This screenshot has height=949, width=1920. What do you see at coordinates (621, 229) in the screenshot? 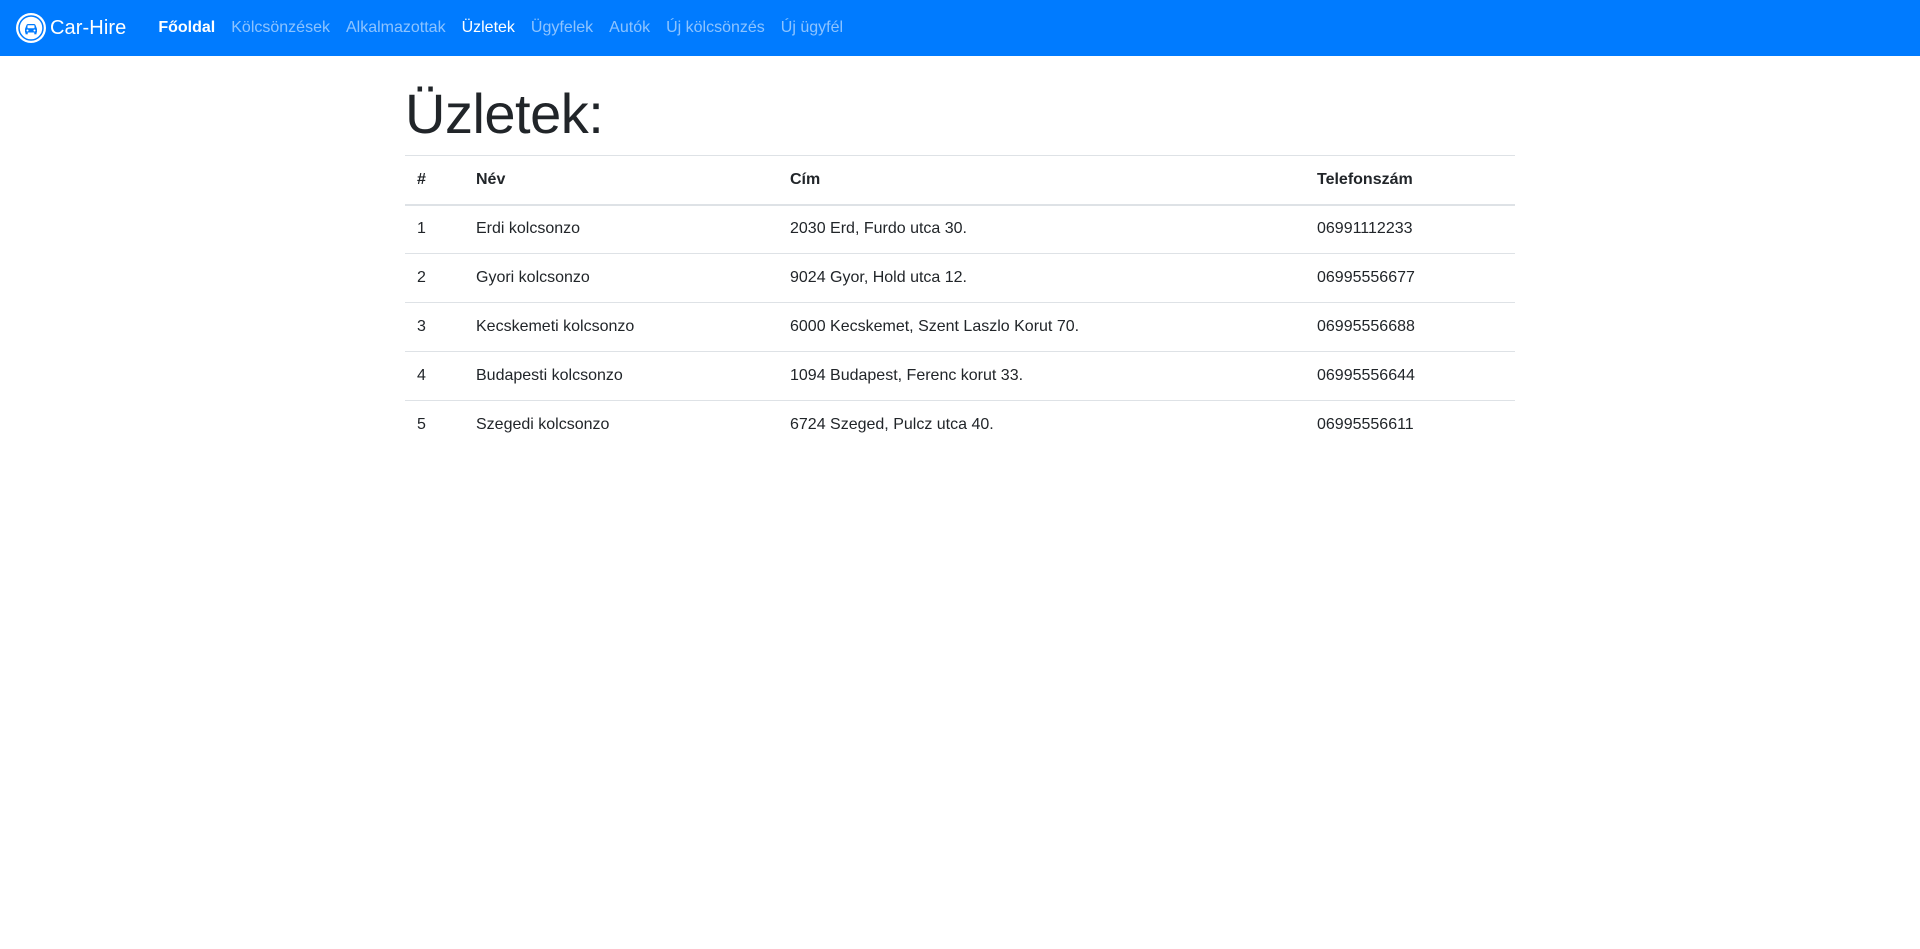
I see `cell-name: Erdi kolcsonzo` at bounding box center [621, 229].